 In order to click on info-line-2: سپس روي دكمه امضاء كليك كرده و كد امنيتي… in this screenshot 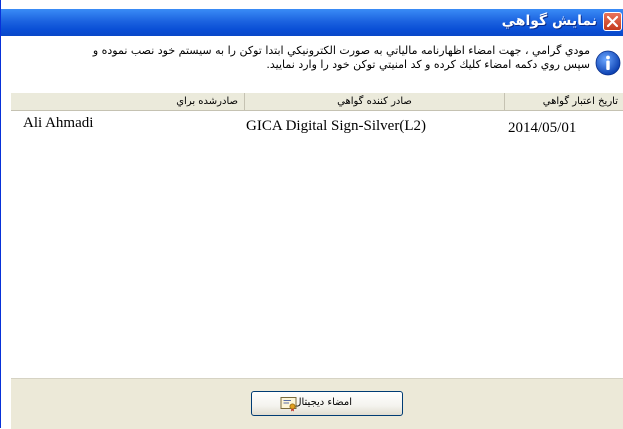, I will do `click(428, 64)`.